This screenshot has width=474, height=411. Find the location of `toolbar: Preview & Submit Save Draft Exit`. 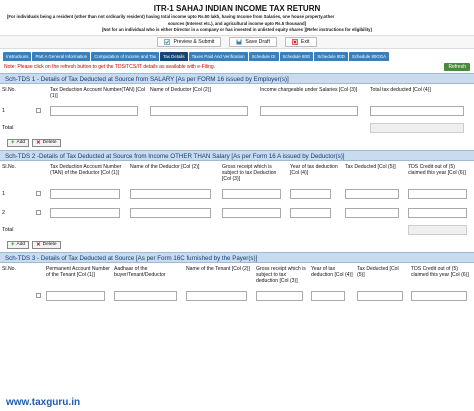

toolbar: Preview & Submit Save Draft Exit is located at coordinates (237, 41).